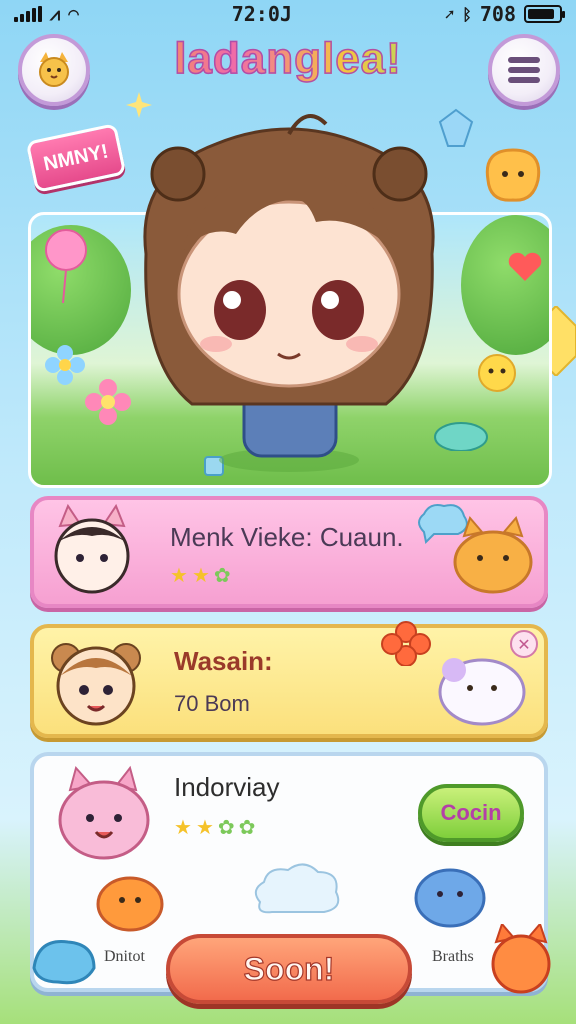  Describe the element at coordinates (497, 14) in the screenshot. I see `battery-percent: 708` at that location.